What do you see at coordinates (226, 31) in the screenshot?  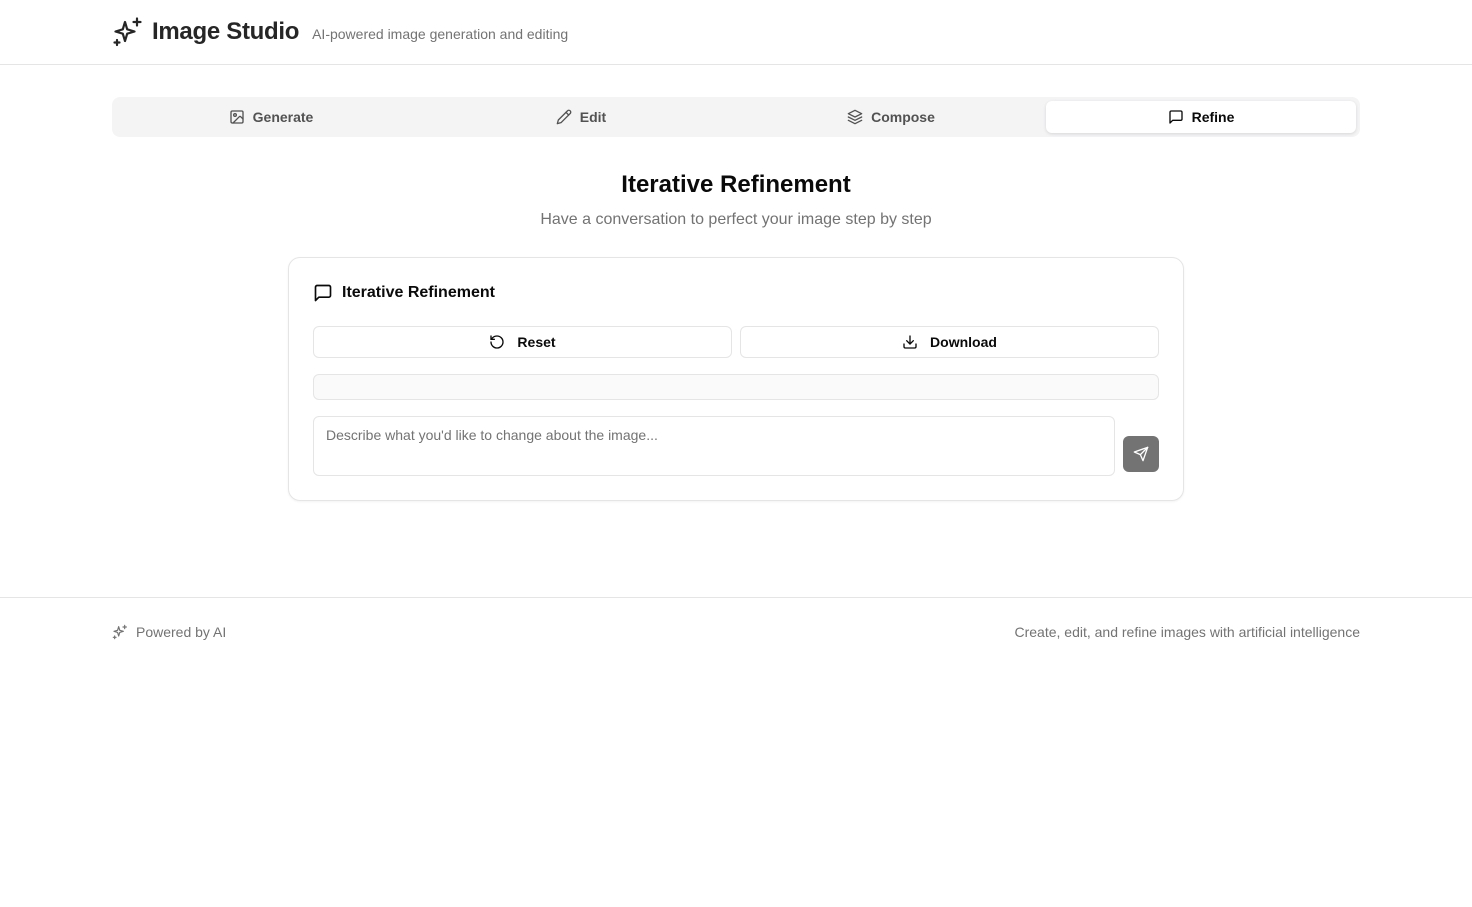 I see `app-title: Image Studio` at bounding box center [226, 31].